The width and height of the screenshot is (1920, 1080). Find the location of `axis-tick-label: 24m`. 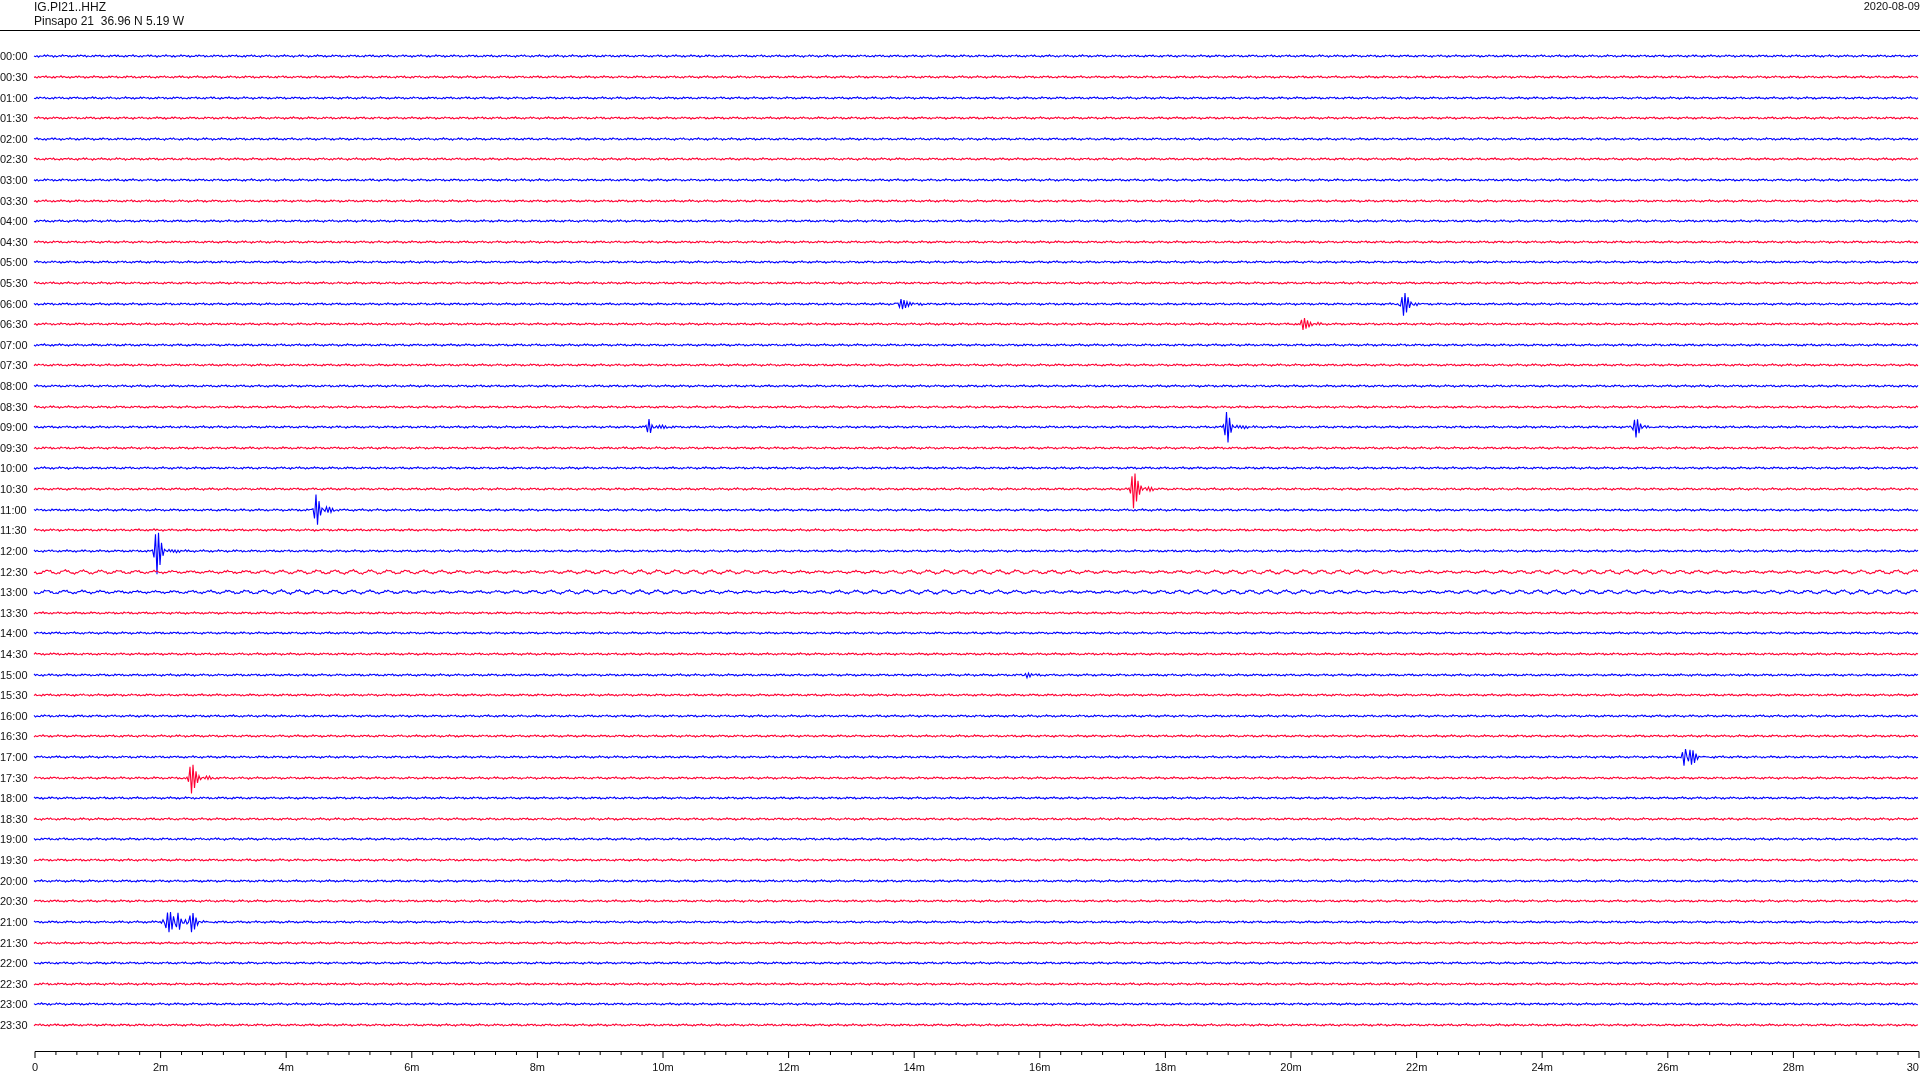

axis-tick-label: 24m is located at coordinates (1542, 1067).